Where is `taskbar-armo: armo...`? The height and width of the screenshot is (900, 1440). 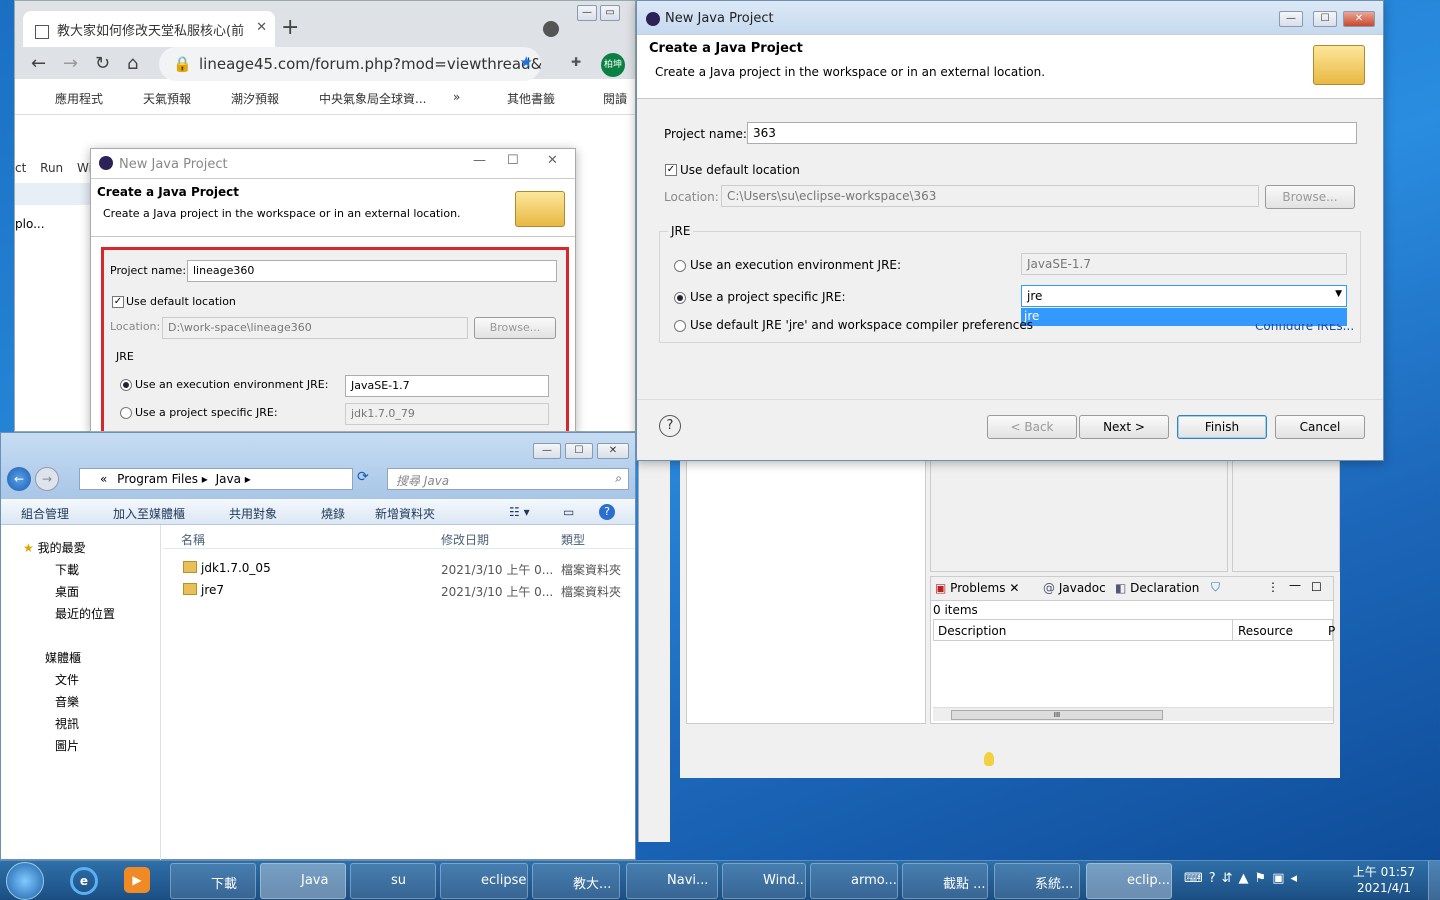
taskbar-armo: armo... is located at coordinates (854, 881).